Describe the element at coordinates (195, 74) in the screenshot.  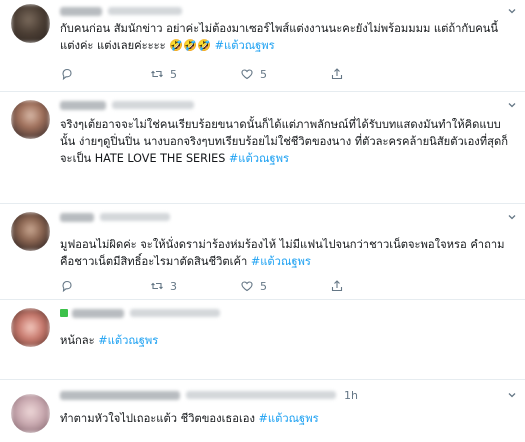
I see `retweet-button: 5` at that location.